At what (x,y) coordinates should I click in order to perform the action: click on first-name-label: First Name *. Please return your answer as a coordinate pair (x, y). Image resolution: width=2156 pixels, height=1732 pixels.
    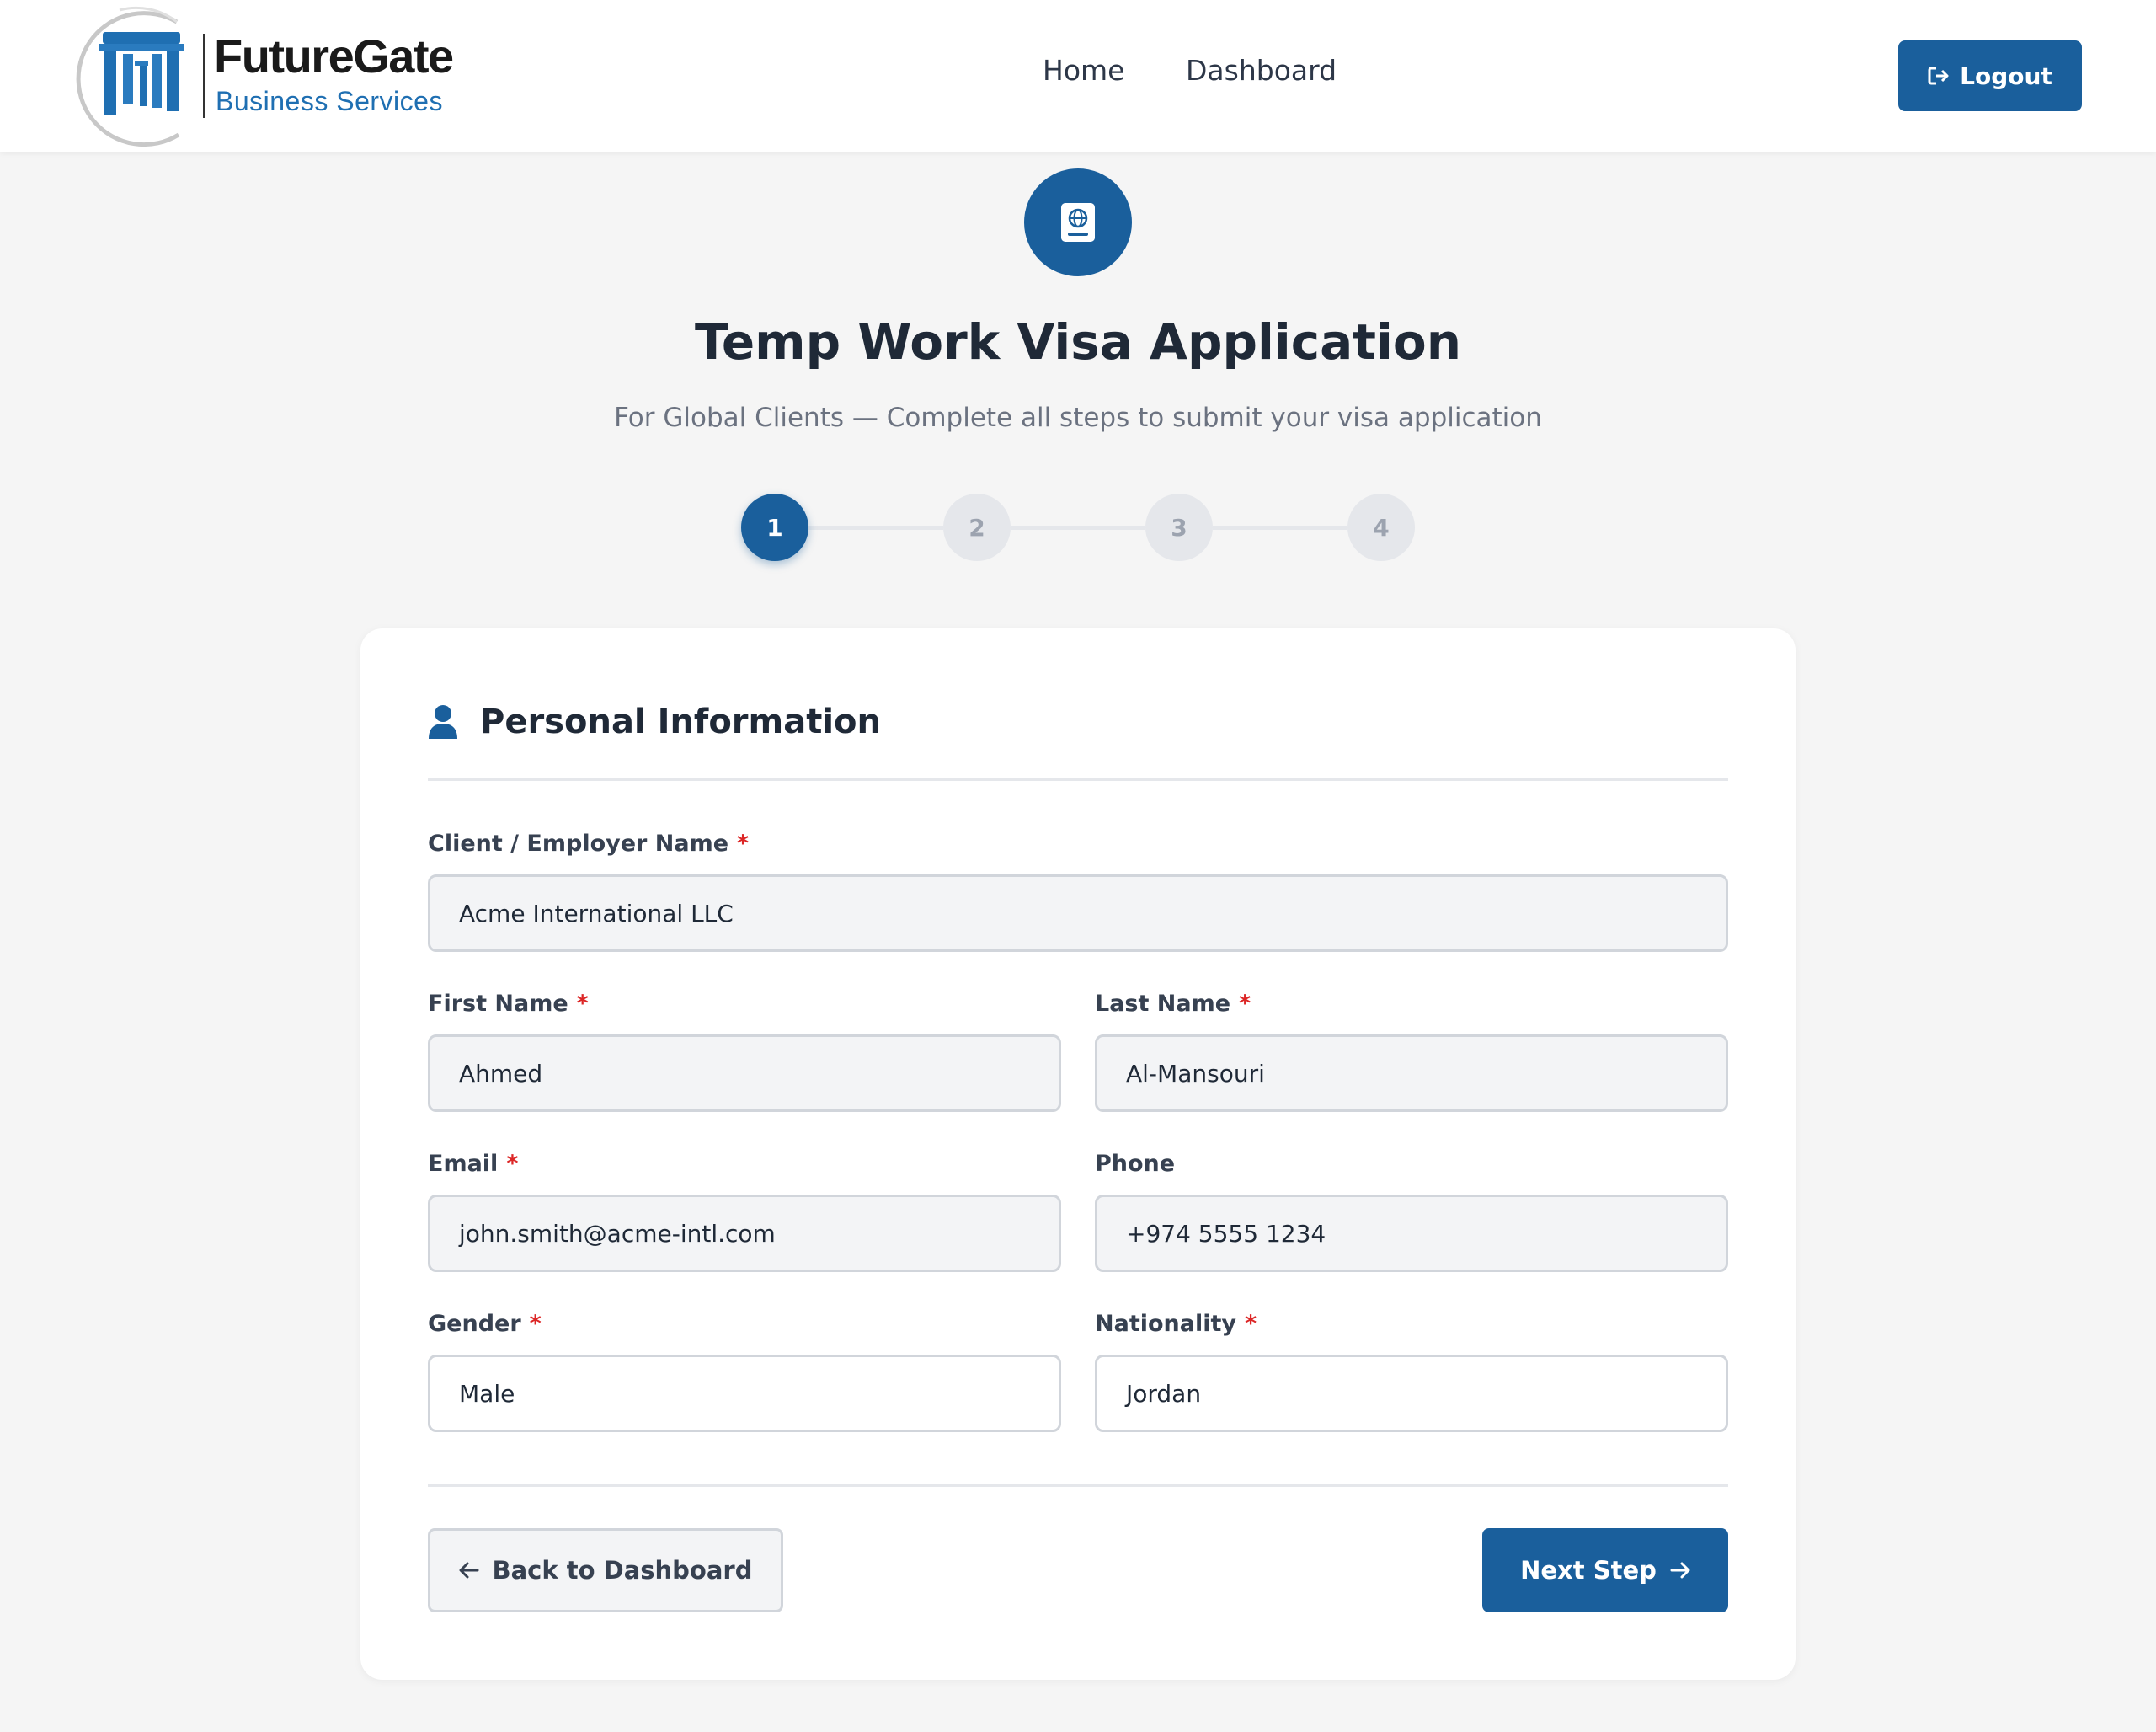
    Looking at the image, I should click on (508, 1004).